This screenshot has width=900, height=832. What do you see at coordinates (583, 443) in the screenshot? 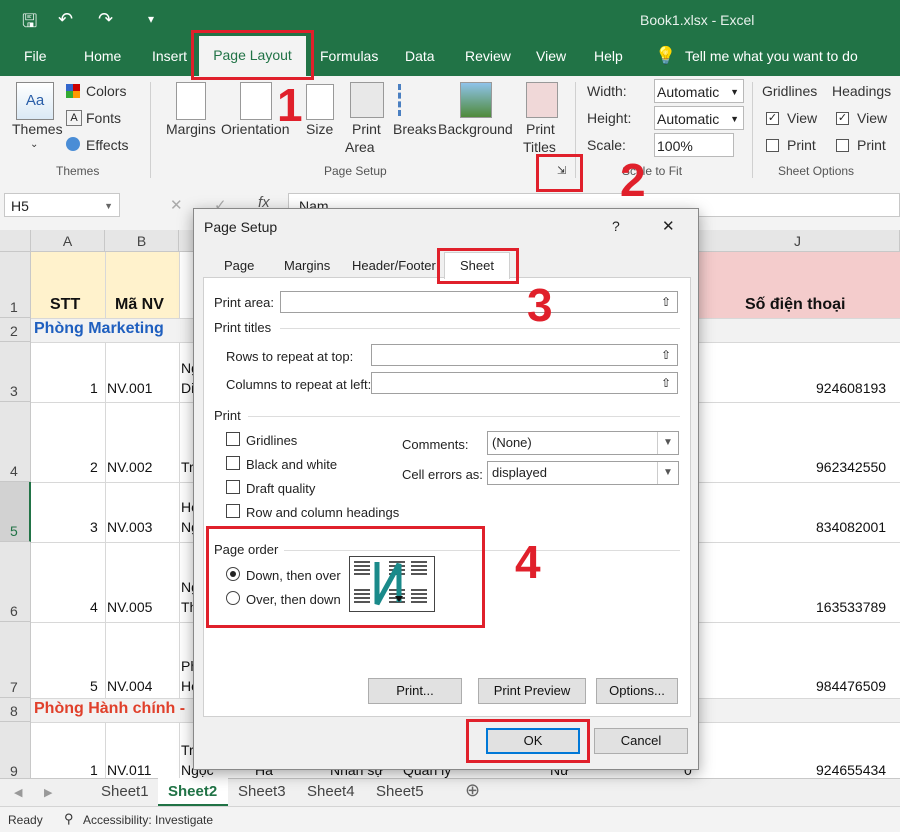
I see `comments-select: (None) ▼` at bounding box center [583, 443].